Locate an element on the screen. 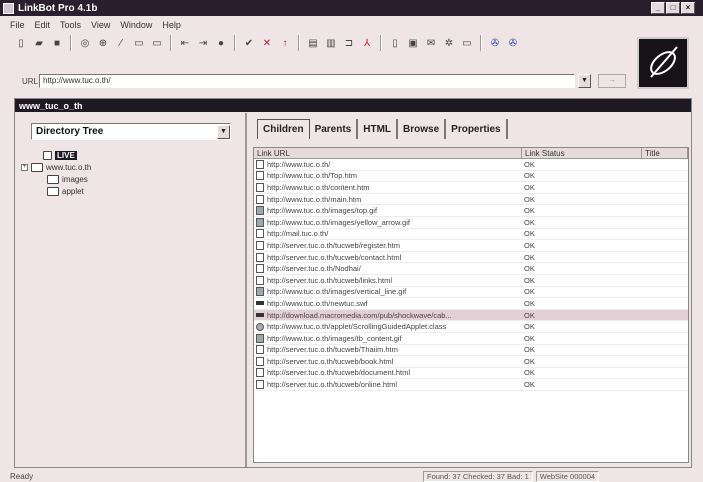 The image size is (703, 482). url-input: http://www.tuc.o.th/ is located at coordinates (307, 81).